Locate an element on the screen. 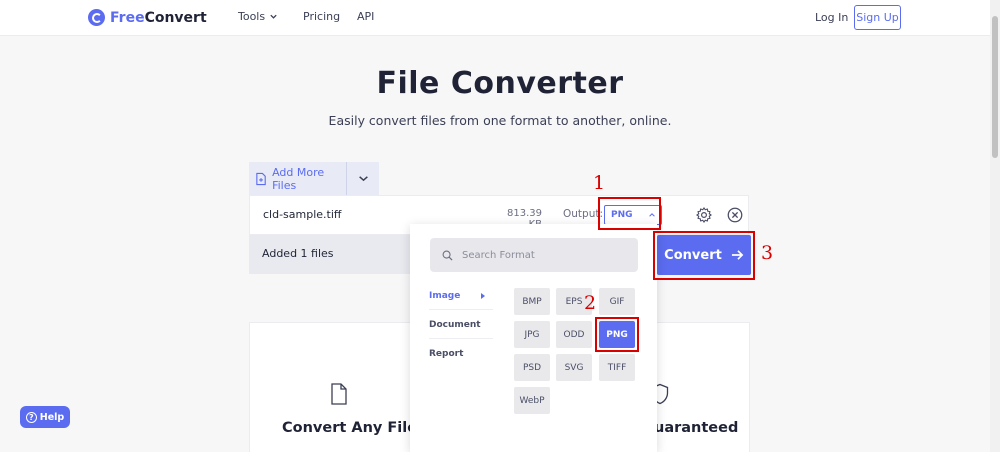 The width and height of the screenshot is (1000, 452). signup-button: Sign Up is located at coordinates (877, 17).